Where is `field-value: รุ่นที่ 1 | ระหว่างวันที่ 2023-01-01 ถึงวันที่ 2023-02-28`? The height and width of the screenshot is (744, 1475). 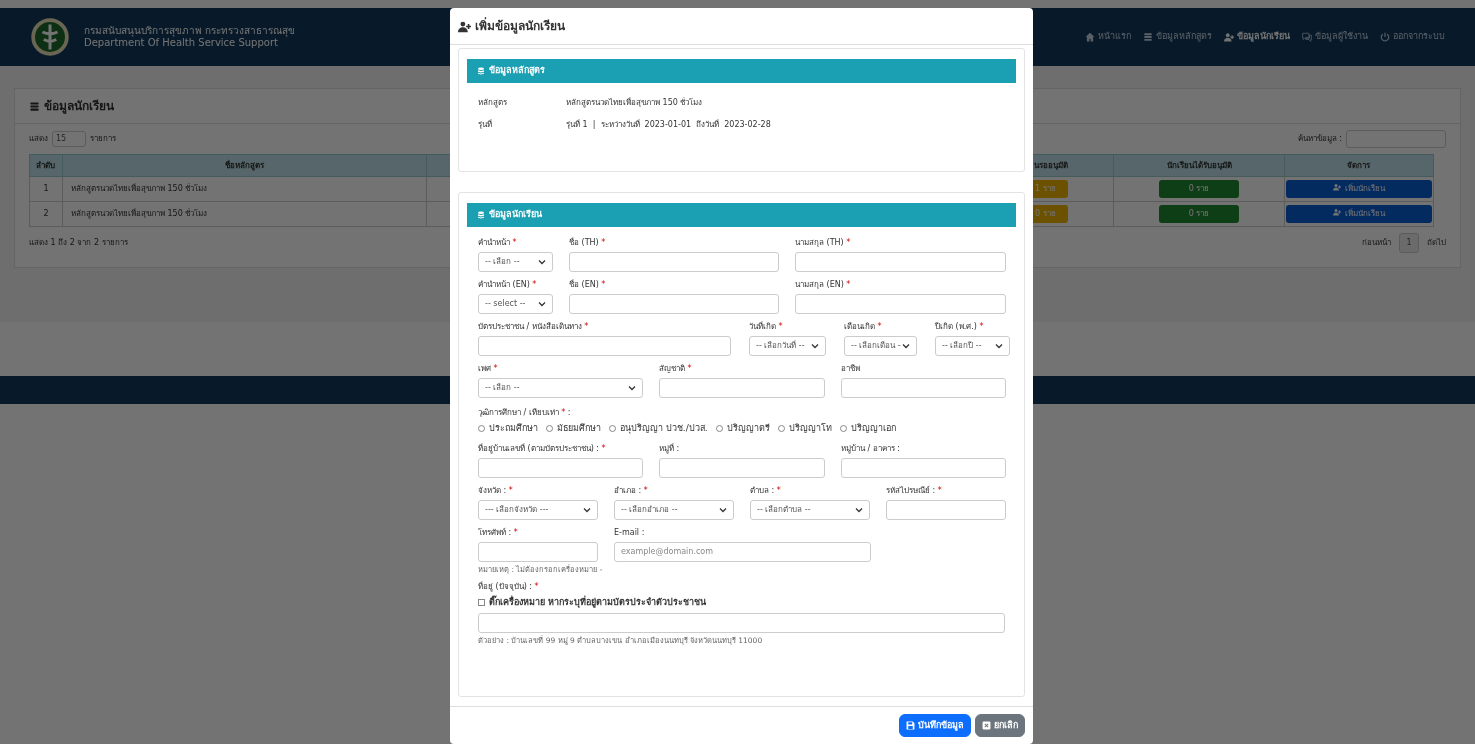
field-value: รุ่นที่ 1 | ระหว่างวันที่ 2023-01-01 ถึงวันที่ 2023-02-28 is located at coordinates (668, 125).